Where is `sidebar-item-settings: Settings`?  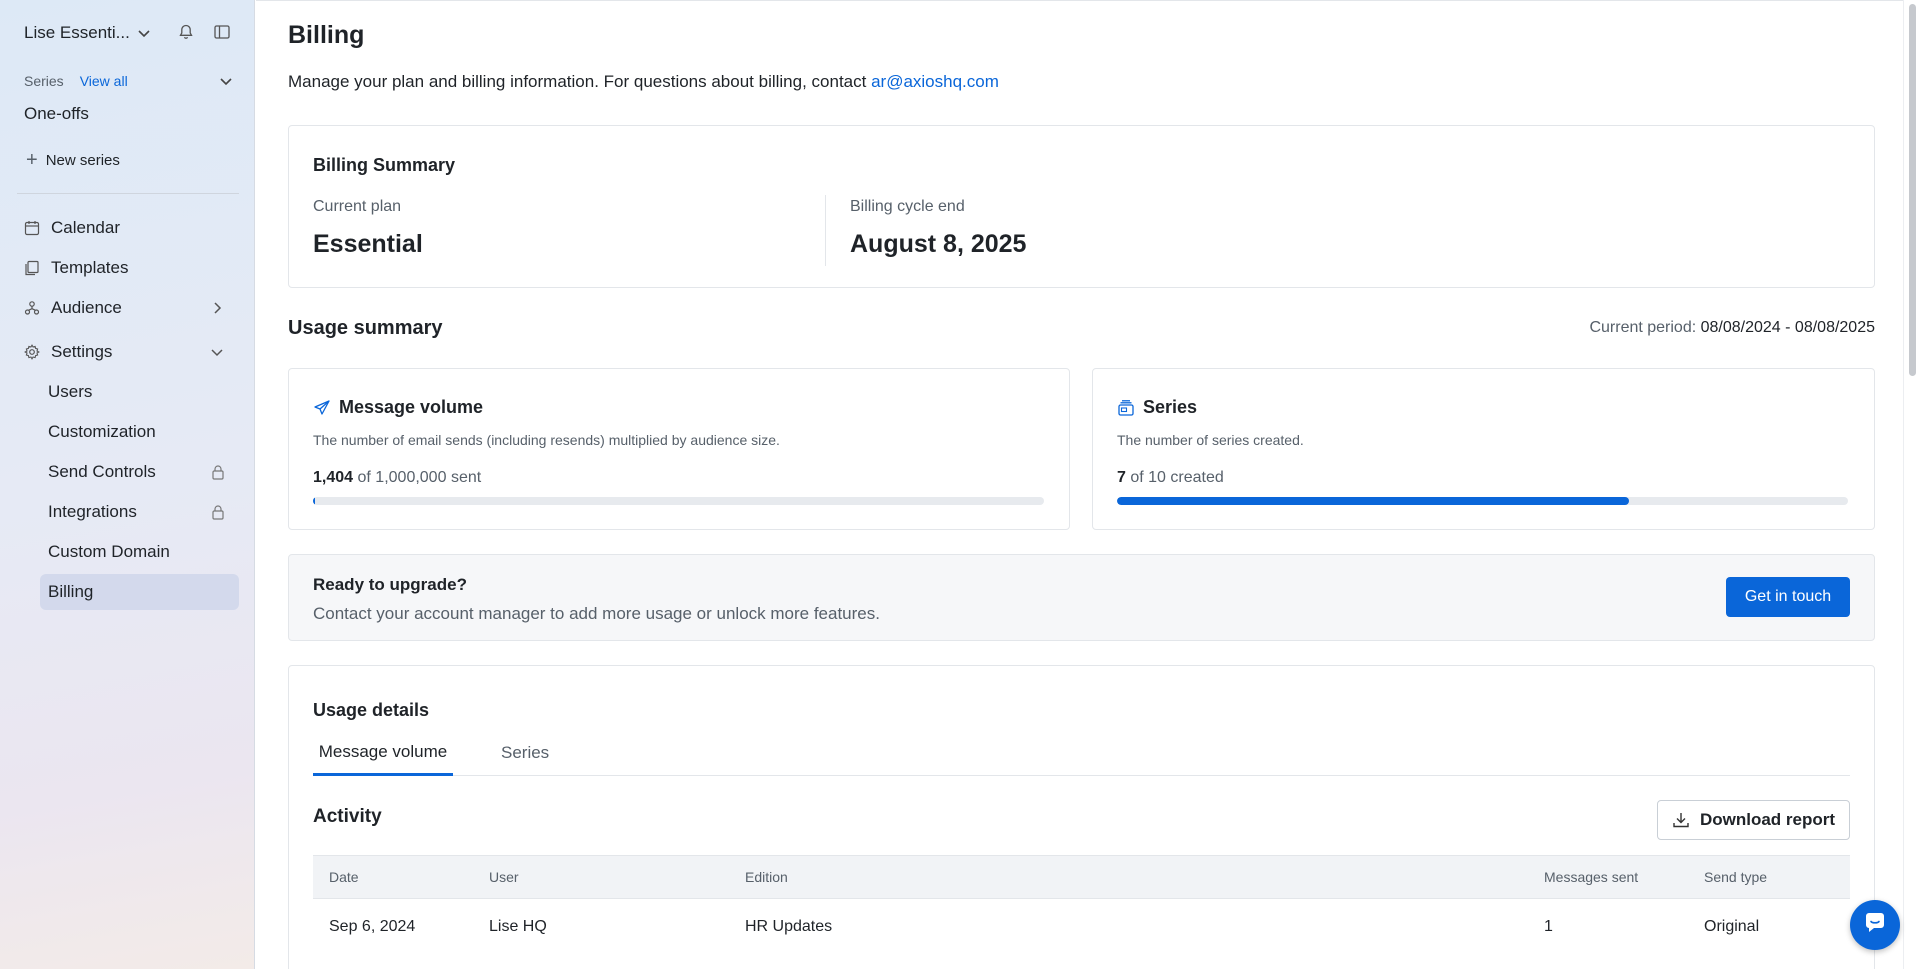
sidebar-item-settings: Settings is located at coordinates (128, 352).